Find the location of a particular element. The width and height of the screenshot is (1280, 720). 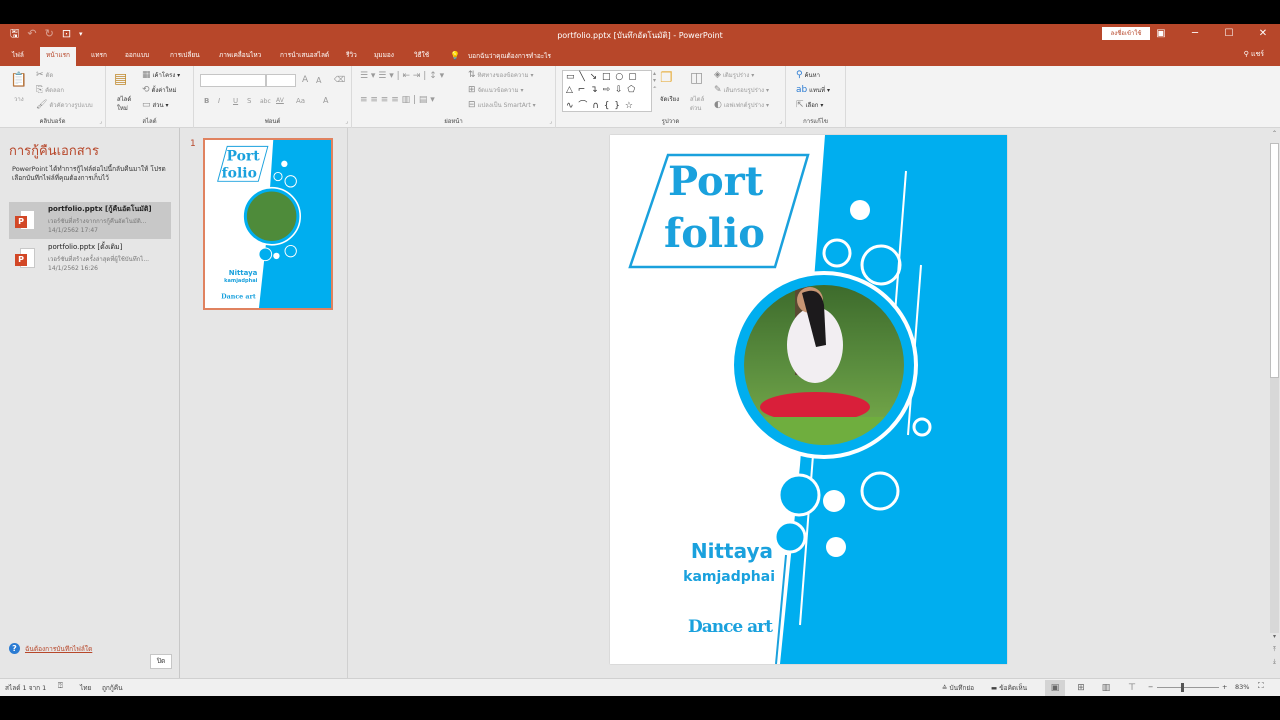

arrange-button: จัดเรียง is located at coordinates (669, 99).